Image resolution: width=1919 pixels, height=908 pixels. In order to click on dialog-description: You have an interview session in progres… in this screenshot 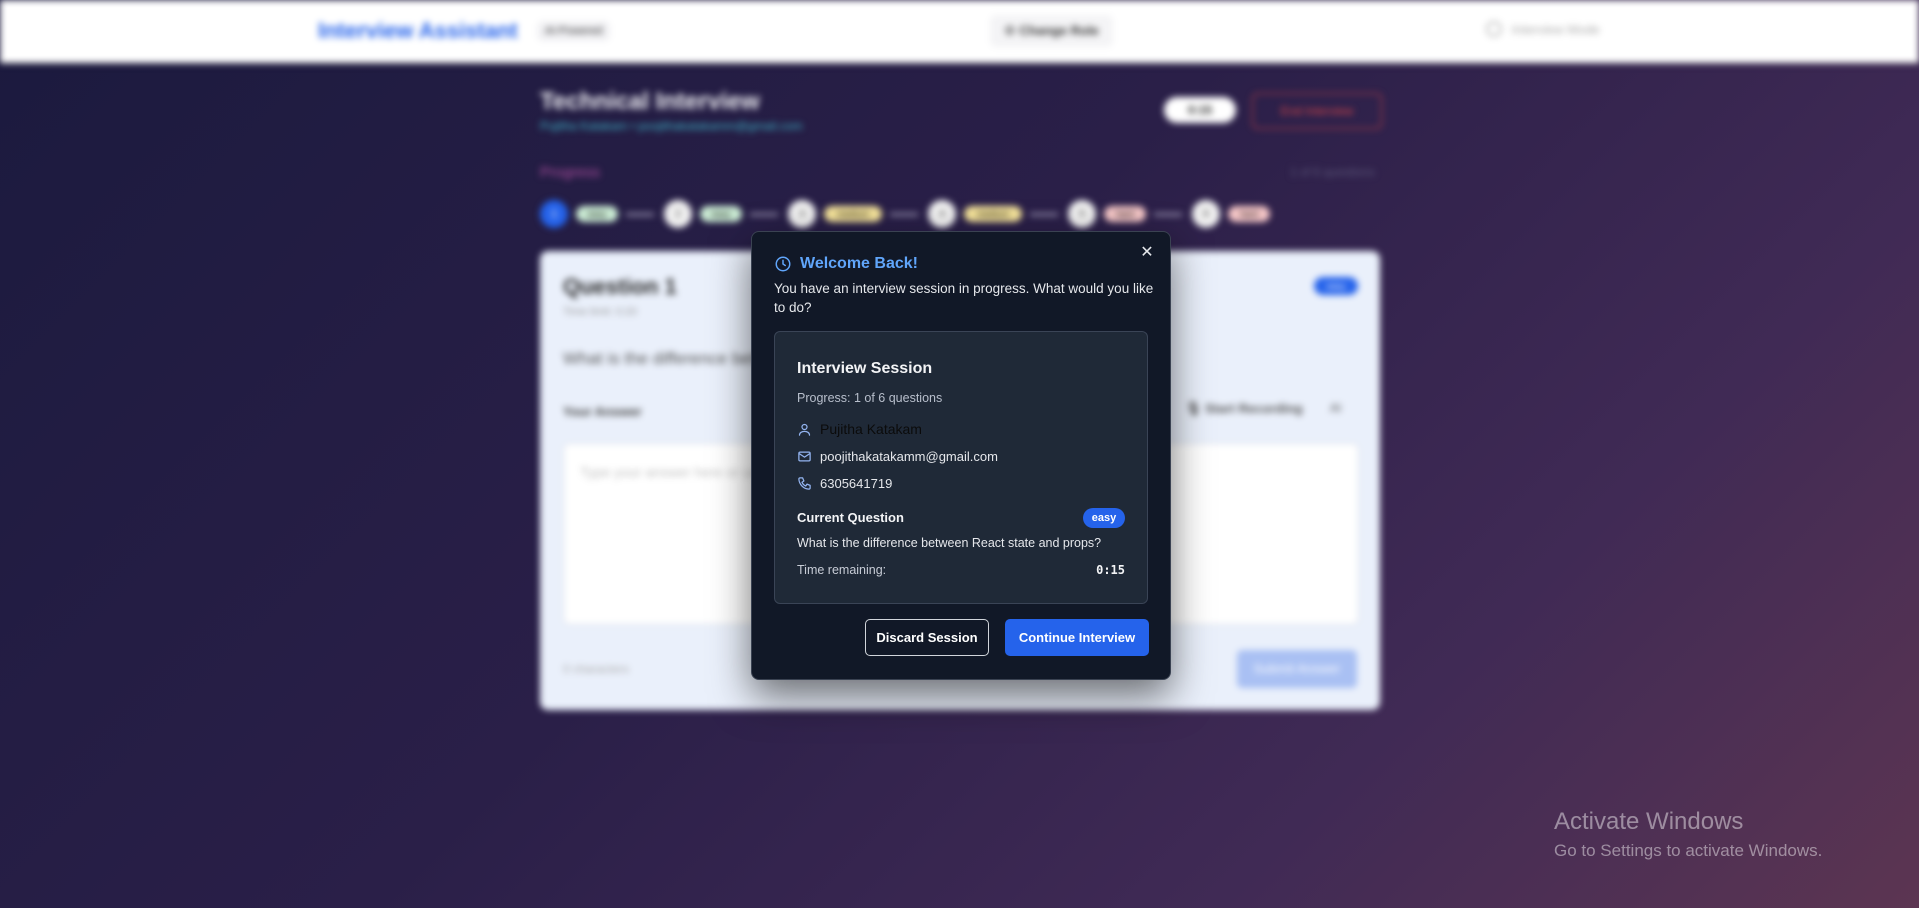, I will do `click(964, 298)`.